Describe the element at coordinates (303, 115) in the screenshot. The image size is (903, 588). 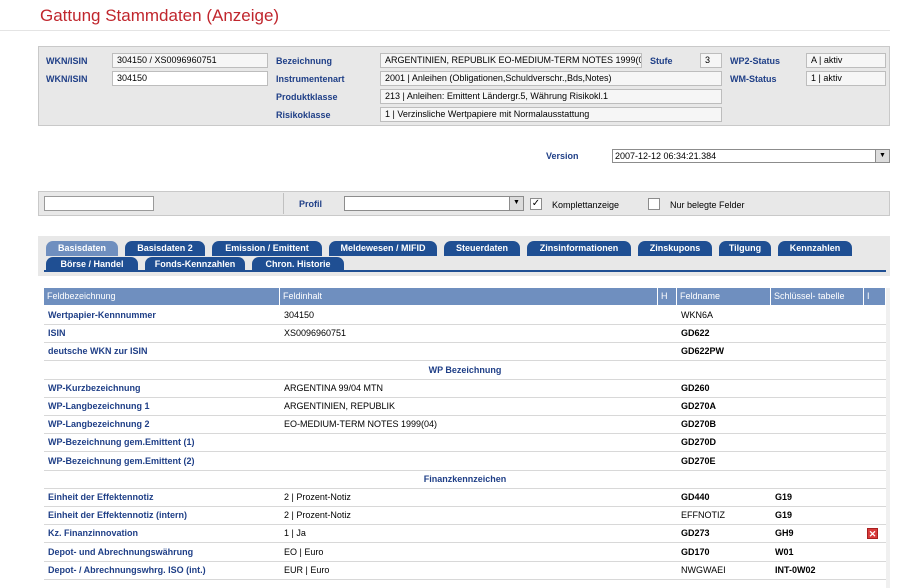
I see `risikoklasse-label: Risikoklasse` at that location.